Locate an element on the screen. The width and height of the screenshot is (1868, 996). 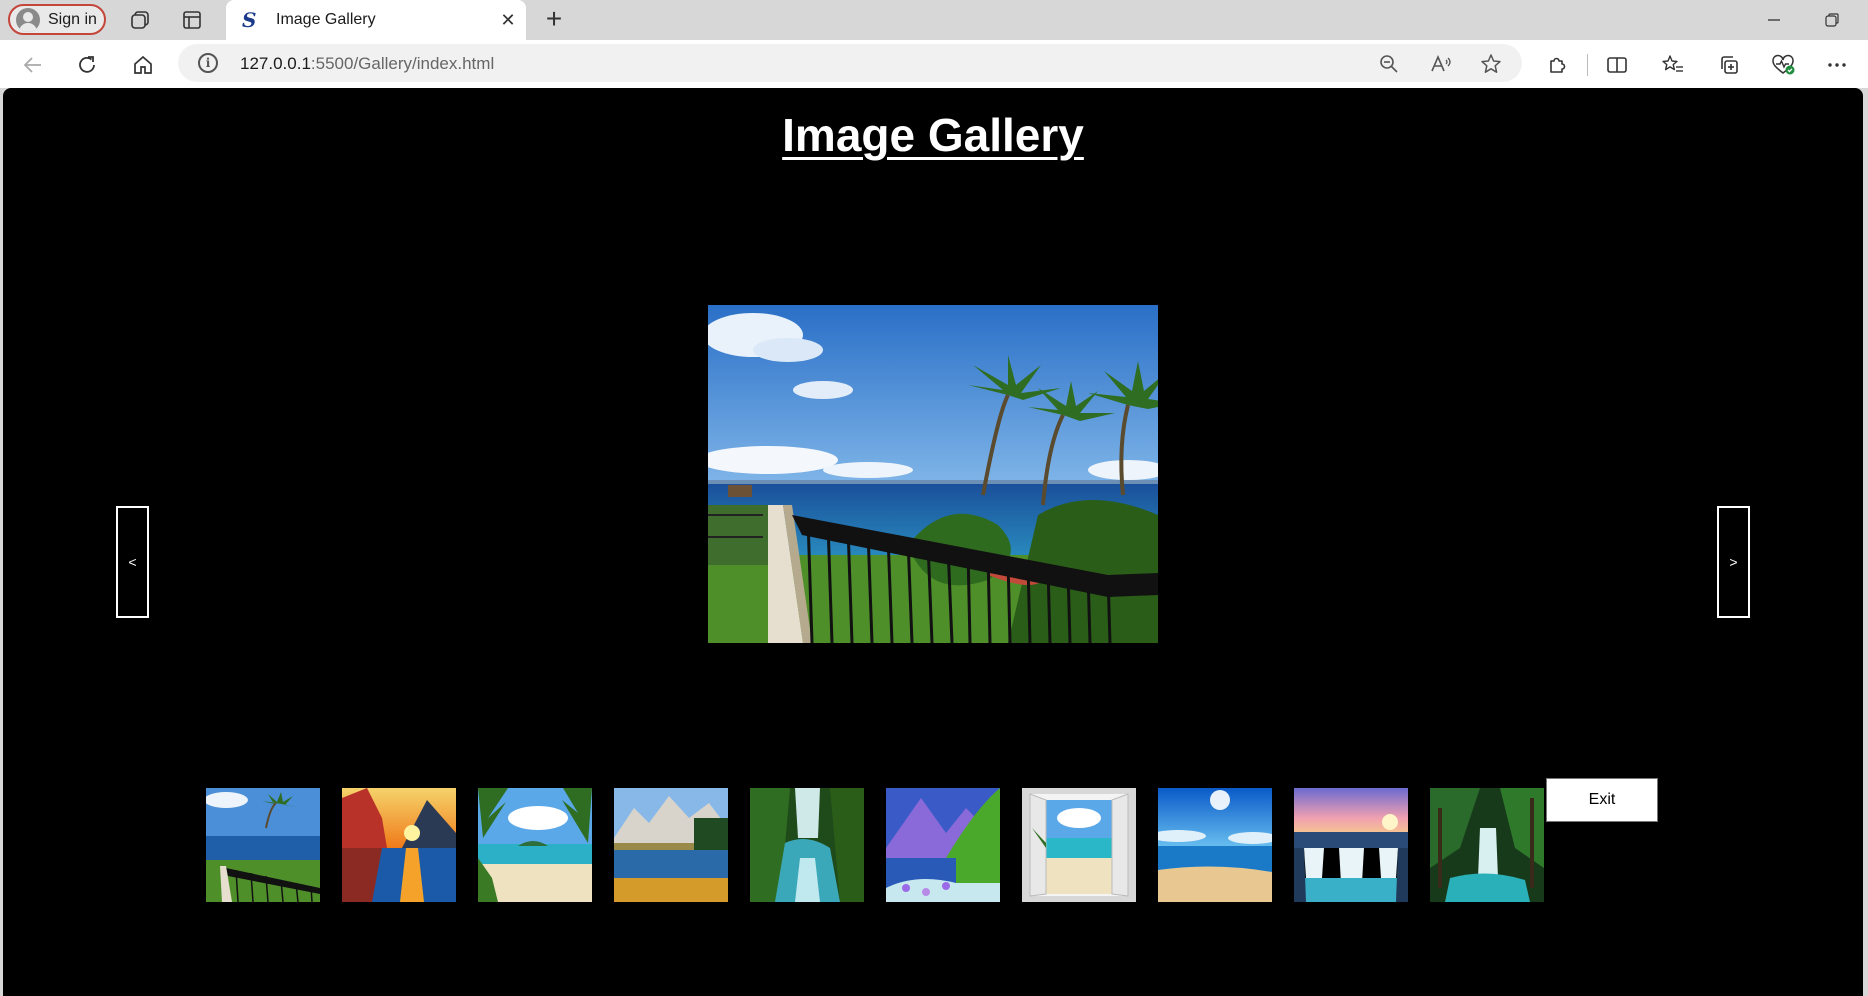
favorite-star-icon is located at coordinates (1491, 64).